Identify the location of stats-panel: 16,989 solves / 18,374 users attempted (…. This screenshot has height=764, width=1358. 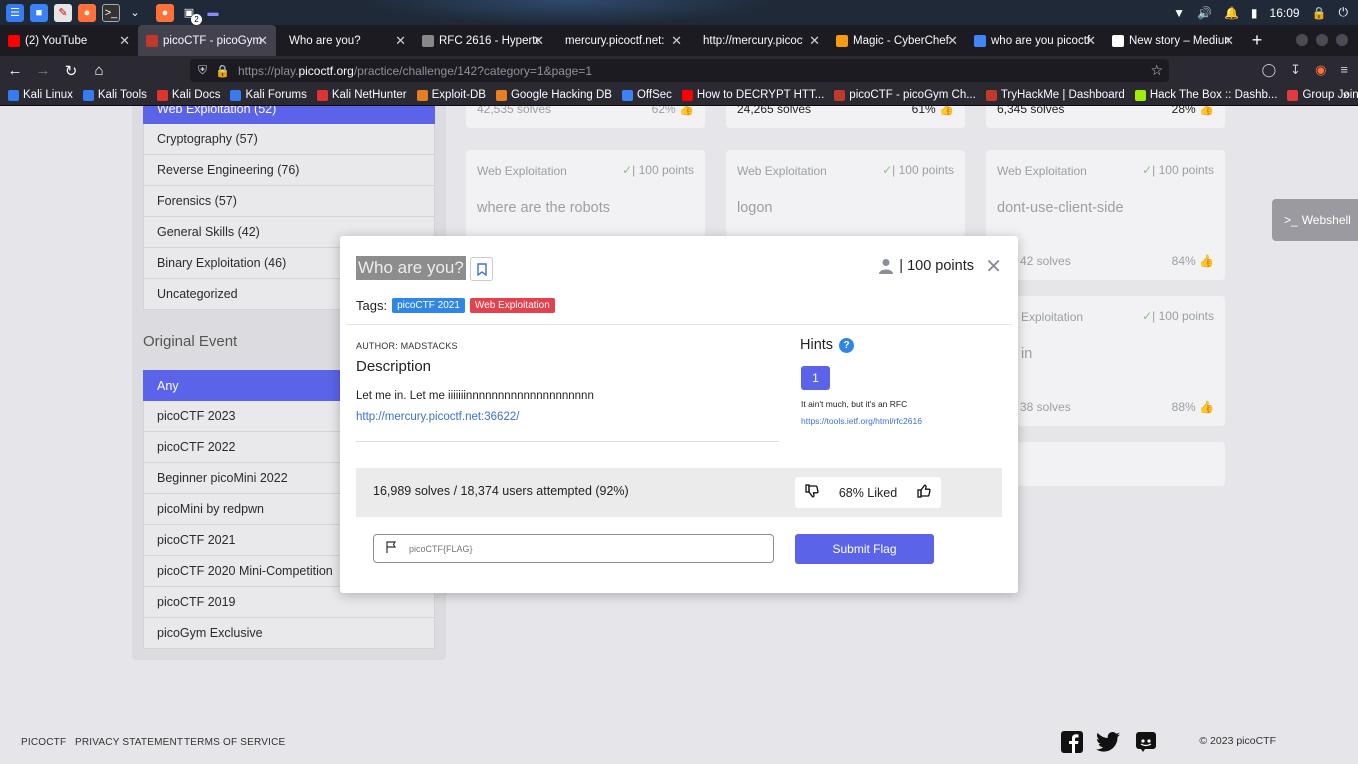
(679, 492).